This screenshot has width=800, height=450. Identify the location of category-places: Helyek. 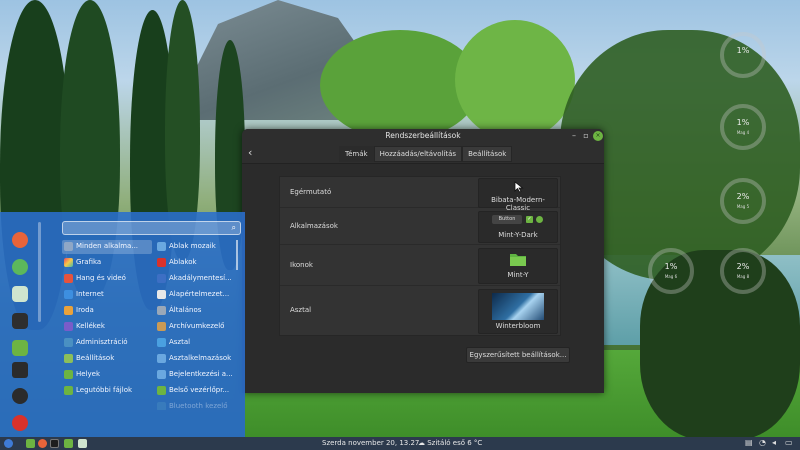
(107, 375).